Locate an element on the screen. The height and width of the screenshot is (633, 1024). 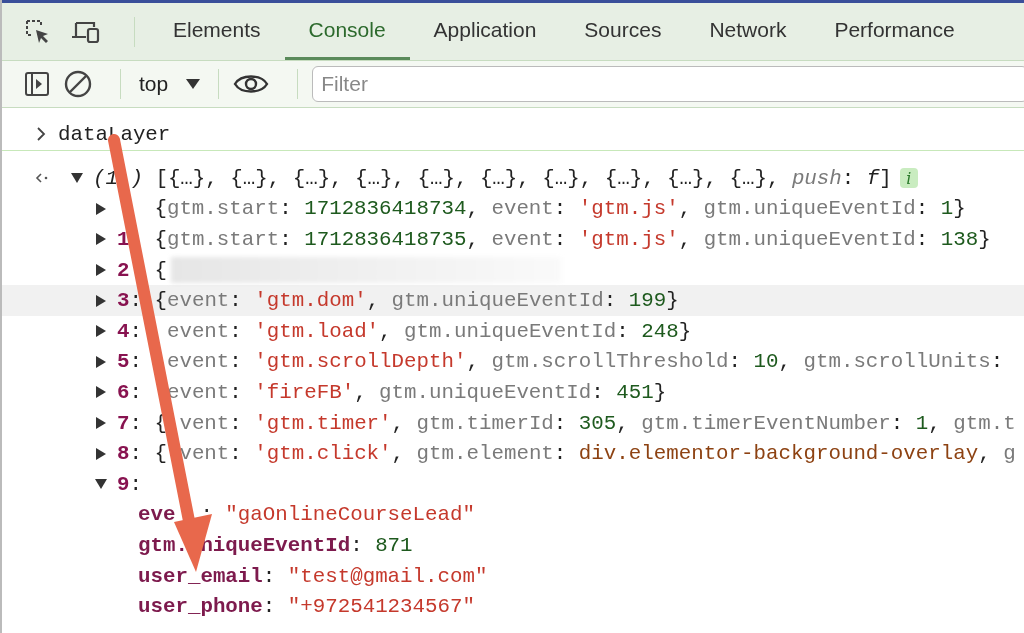
context-dropdown: top is located at coordinates (170, 84).